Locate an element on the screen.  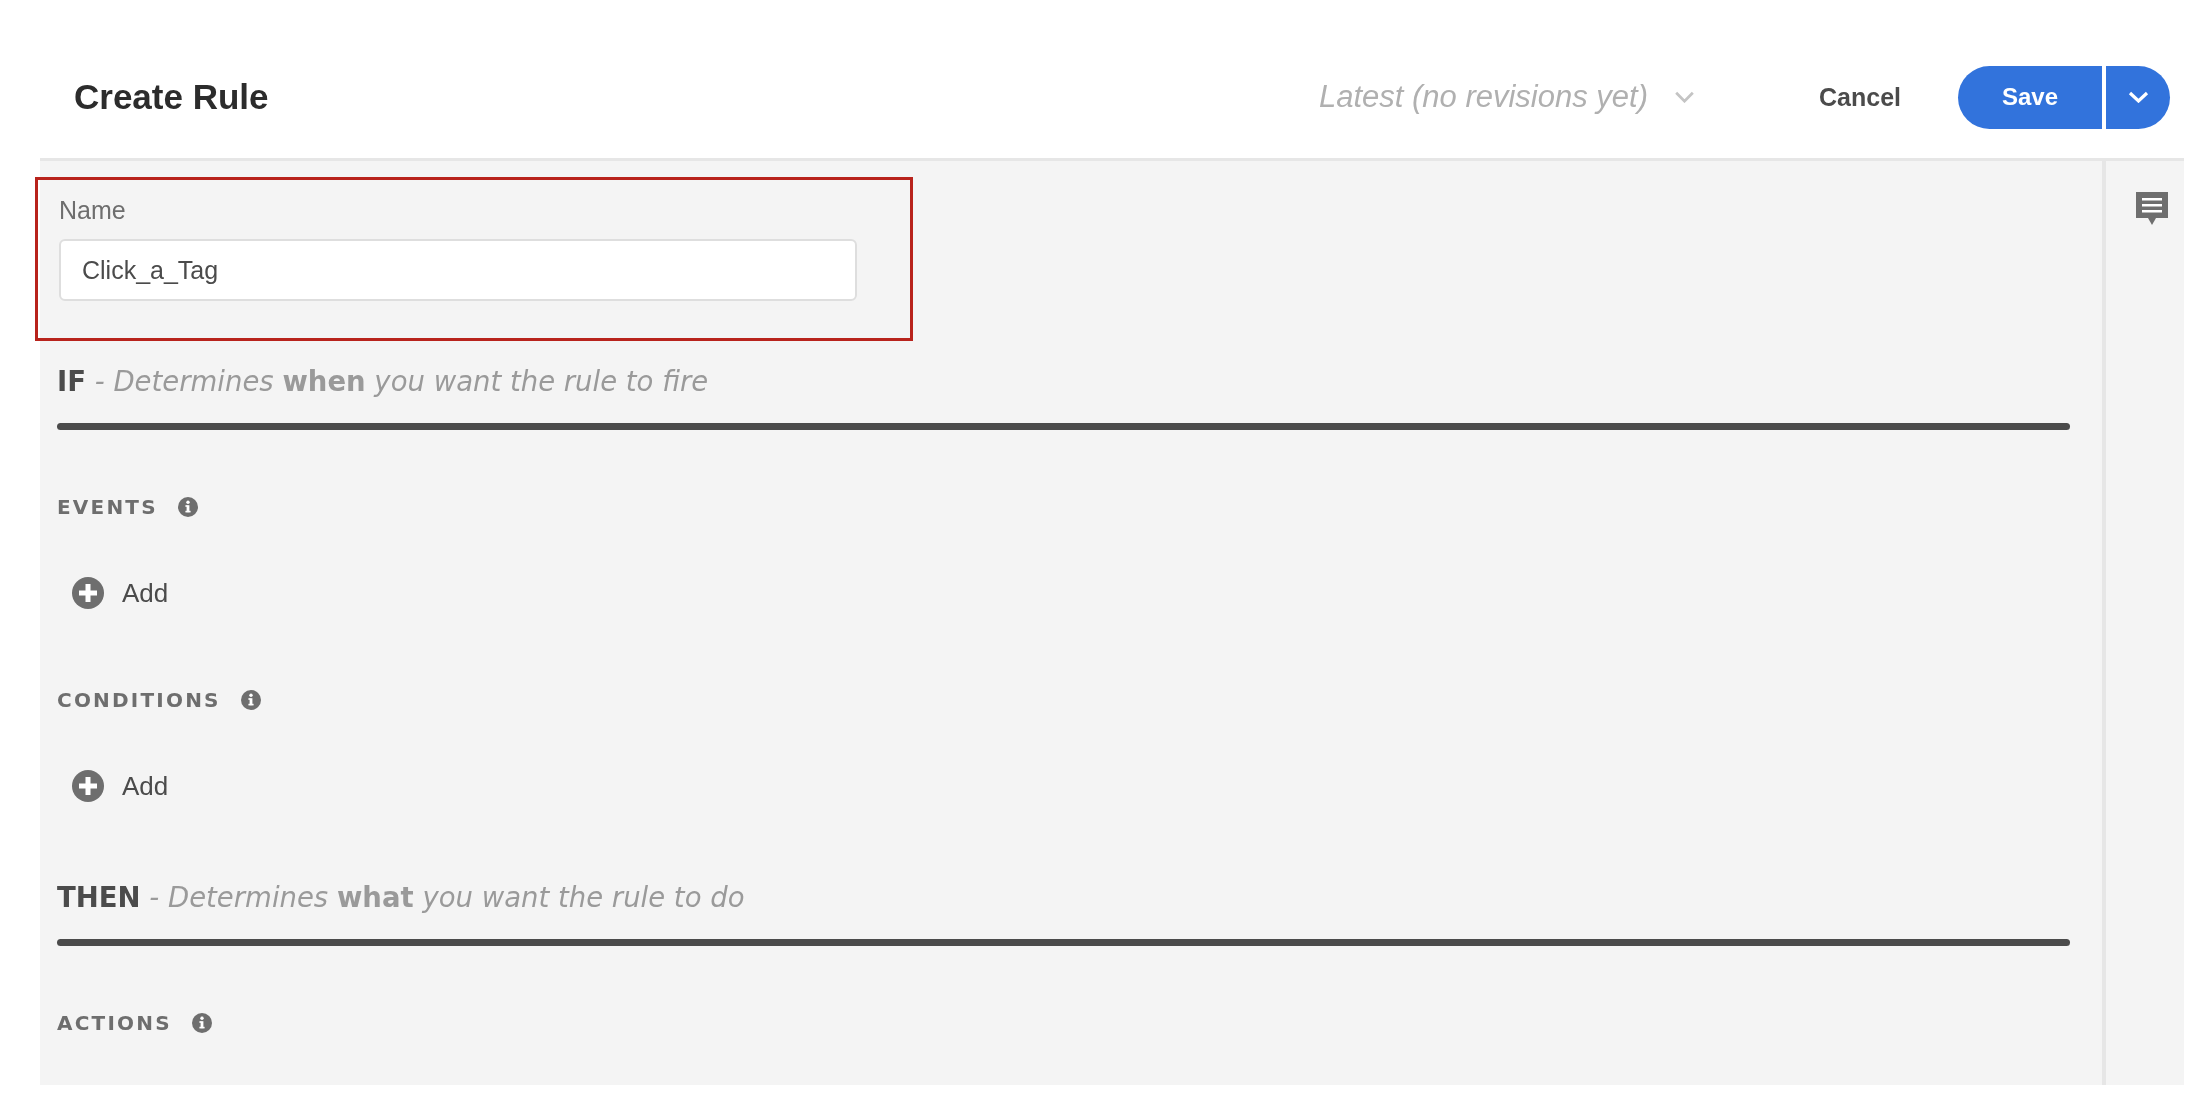
page-title: Create Rule is located at coordinates (171, 97).